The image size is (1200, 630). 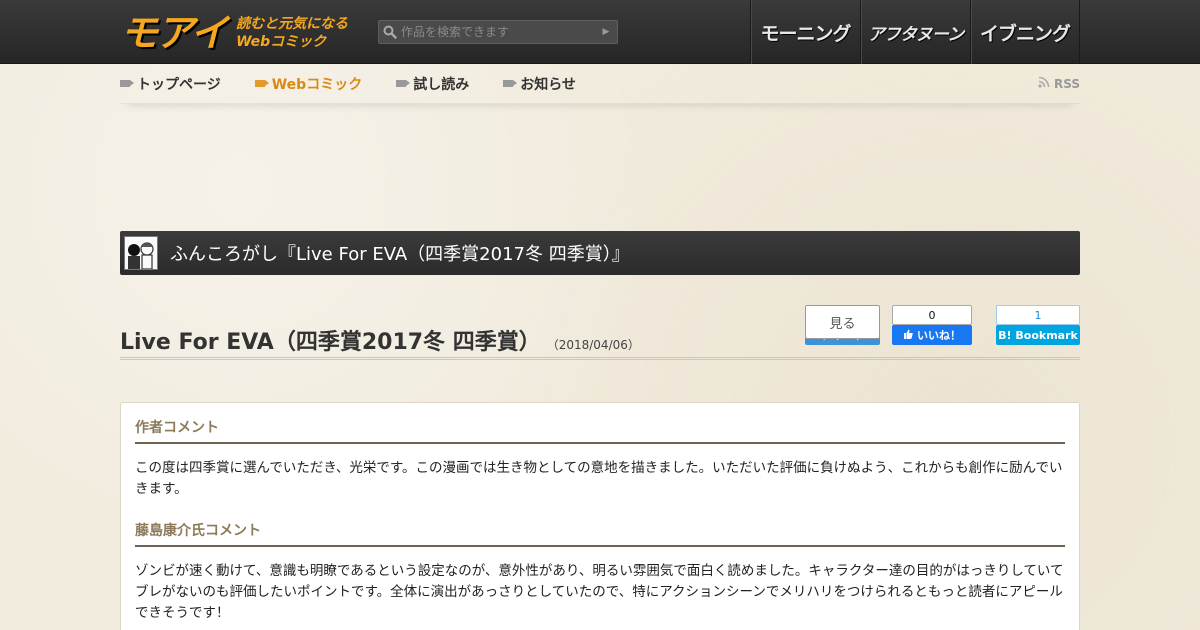 What do you see at coordinates (1067, 83) in the screenshot?
I see `rss-label: RSS` at bounding box center [1067, 83].